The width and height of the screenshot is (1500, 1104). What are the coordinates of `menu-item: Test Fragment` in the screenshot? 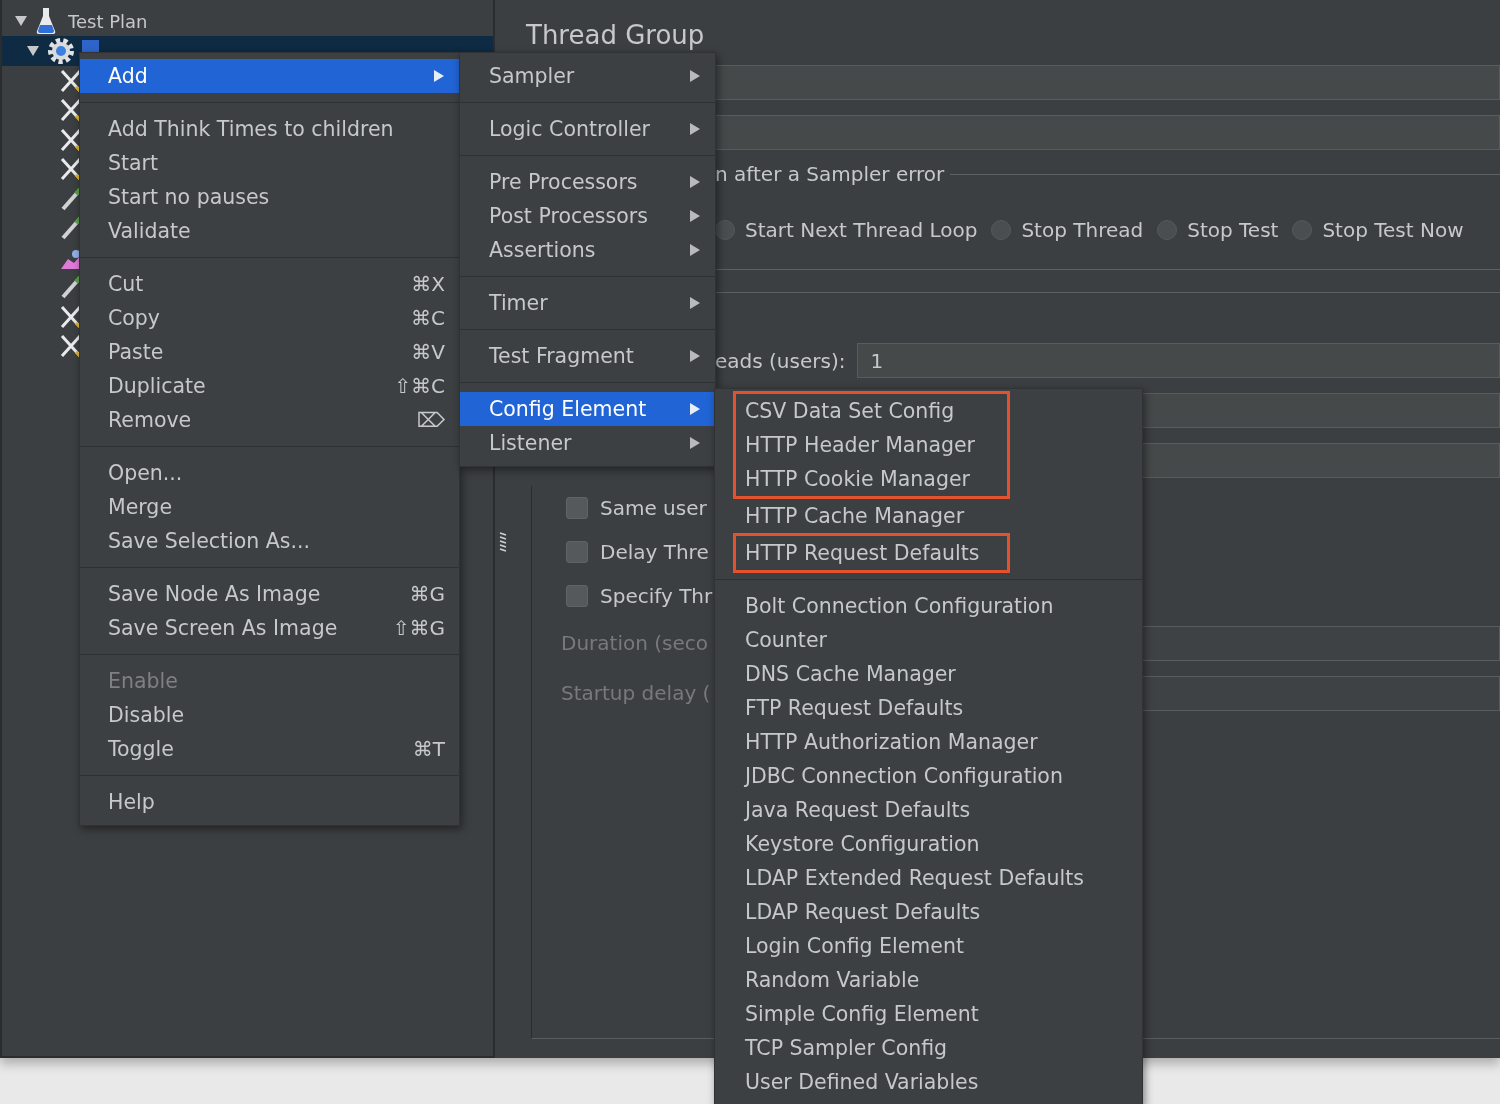 It's located at (587, 356).